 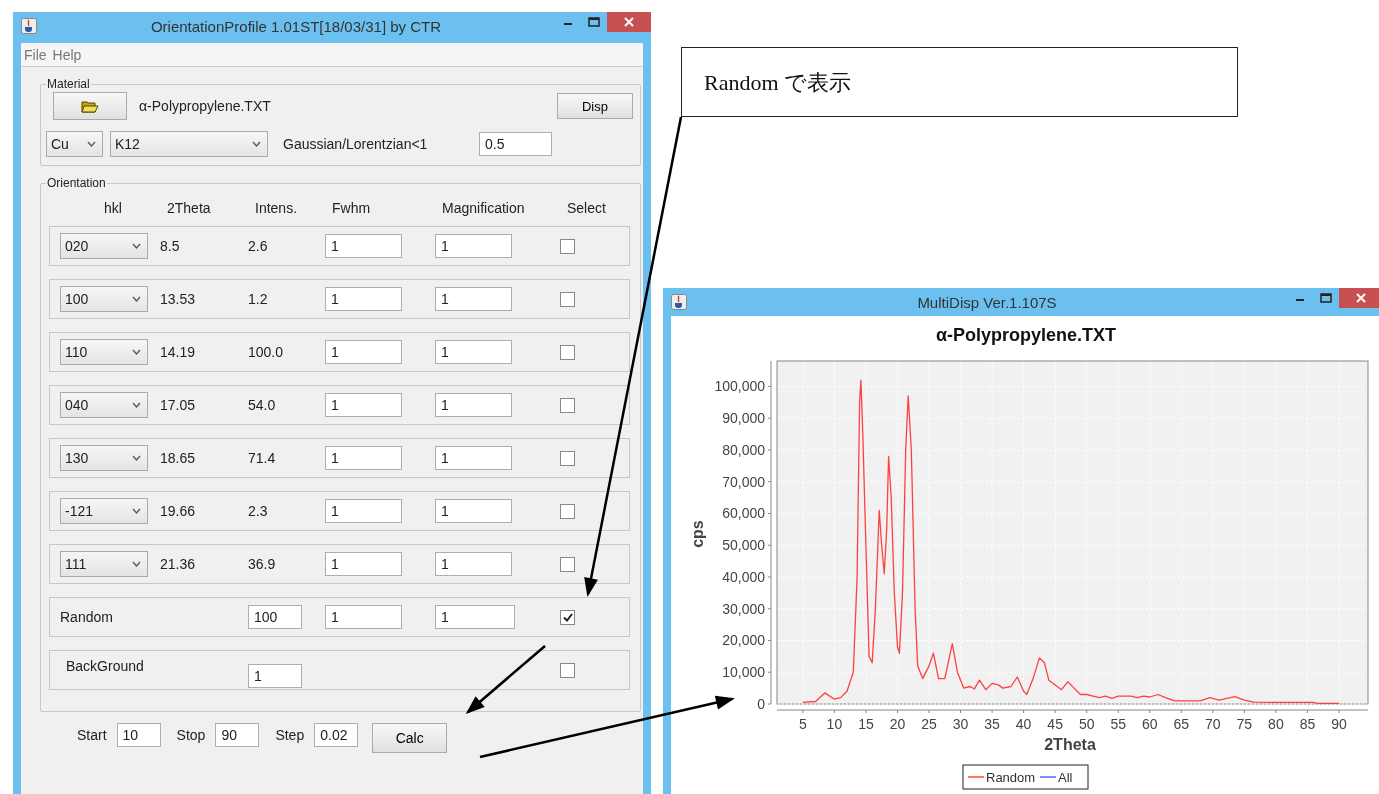 What do you see at coordinates (1339, 724) in the screenshot?
I see `axis-tick-label: 90` at bounding box center [1339, 724].